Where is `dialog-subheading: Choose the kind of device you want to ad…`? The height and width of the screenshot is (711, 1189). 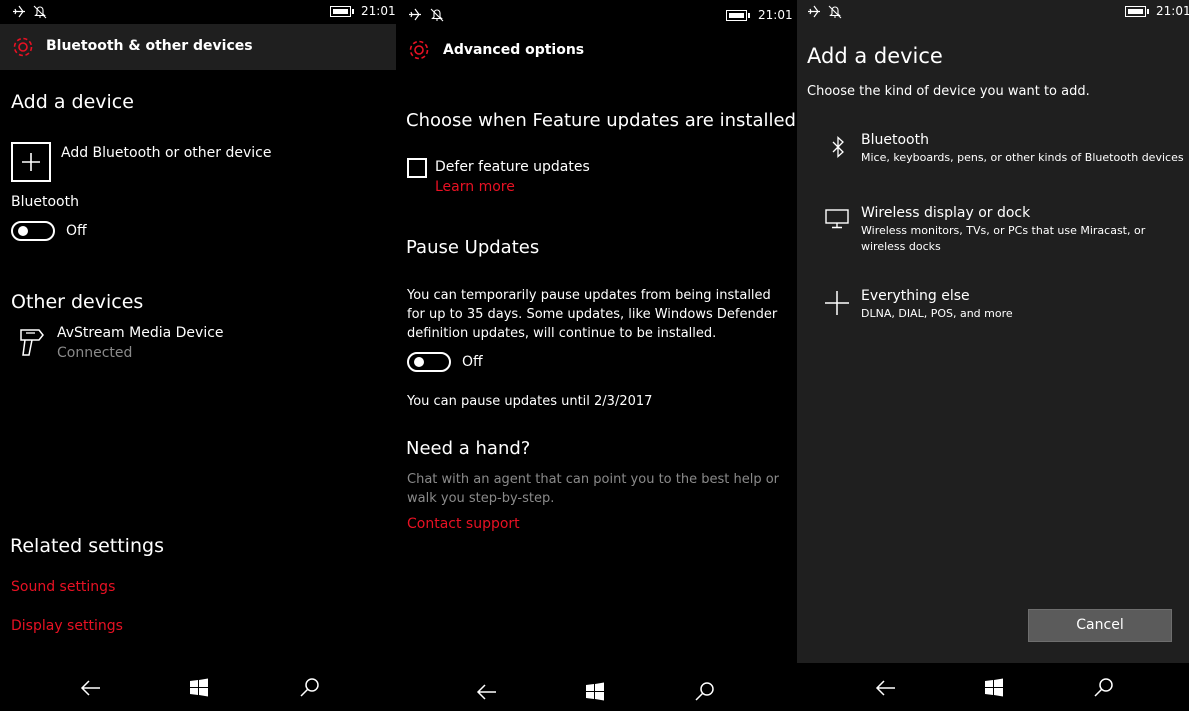
dialog-subheading: Choose the kind of device you want to ad… is located at coordinates (948, 91).